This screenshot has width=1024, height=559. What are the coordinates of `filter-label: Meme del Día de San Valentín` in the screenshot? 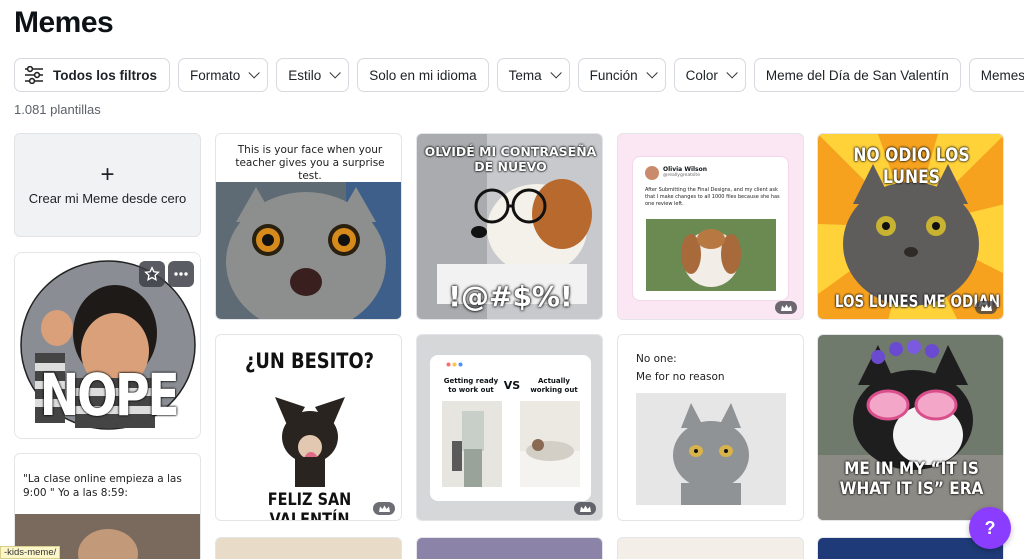 It's located at (857, 75).